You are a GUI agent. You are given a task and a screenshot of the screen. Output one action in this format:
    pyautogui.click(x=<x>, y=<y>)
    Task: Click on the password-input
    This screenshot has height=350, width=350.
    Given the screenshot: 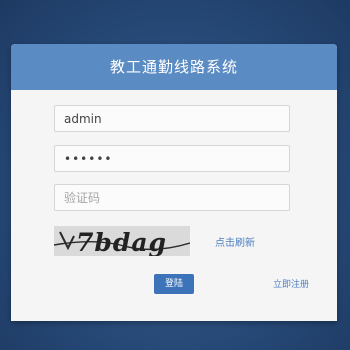 What is the action you would take?
    pyautogui.click(x=172, y=158)
    